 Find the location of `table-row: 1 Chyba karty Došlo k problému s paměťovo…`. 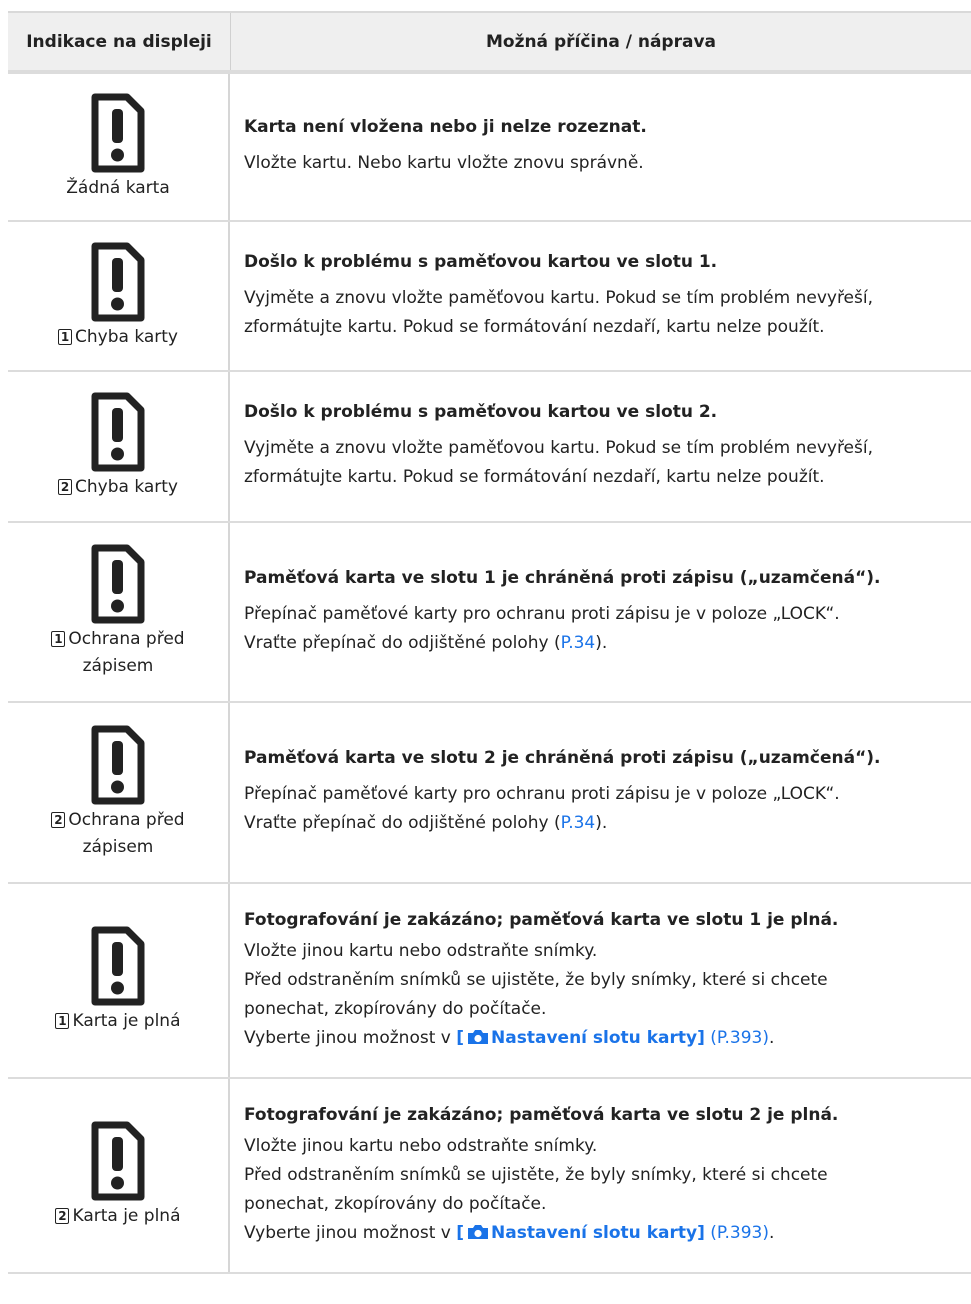

table-row: 1 Chyba karty Došlo k problému s paměťovo… is located at coordinates (489, 297).